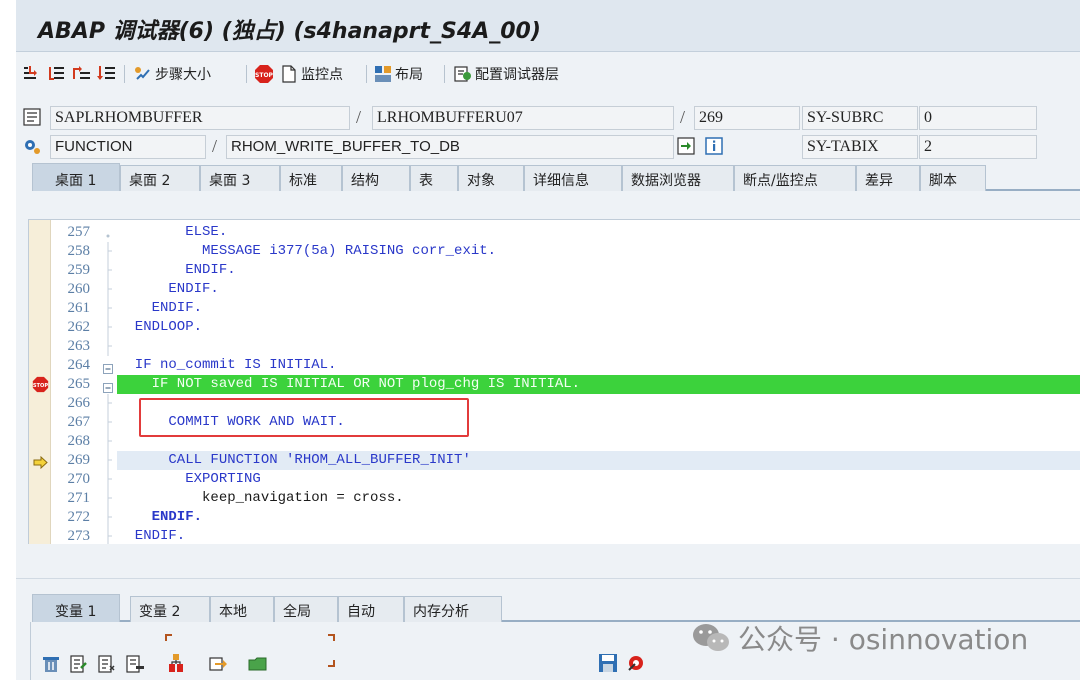 Image resolution: width=1080 pixels, height=680 pixels. What do you see at coordinates (573, 178) in the screenshot?
I see `tab-details: 详细信息` at bounding box center [573, 178].